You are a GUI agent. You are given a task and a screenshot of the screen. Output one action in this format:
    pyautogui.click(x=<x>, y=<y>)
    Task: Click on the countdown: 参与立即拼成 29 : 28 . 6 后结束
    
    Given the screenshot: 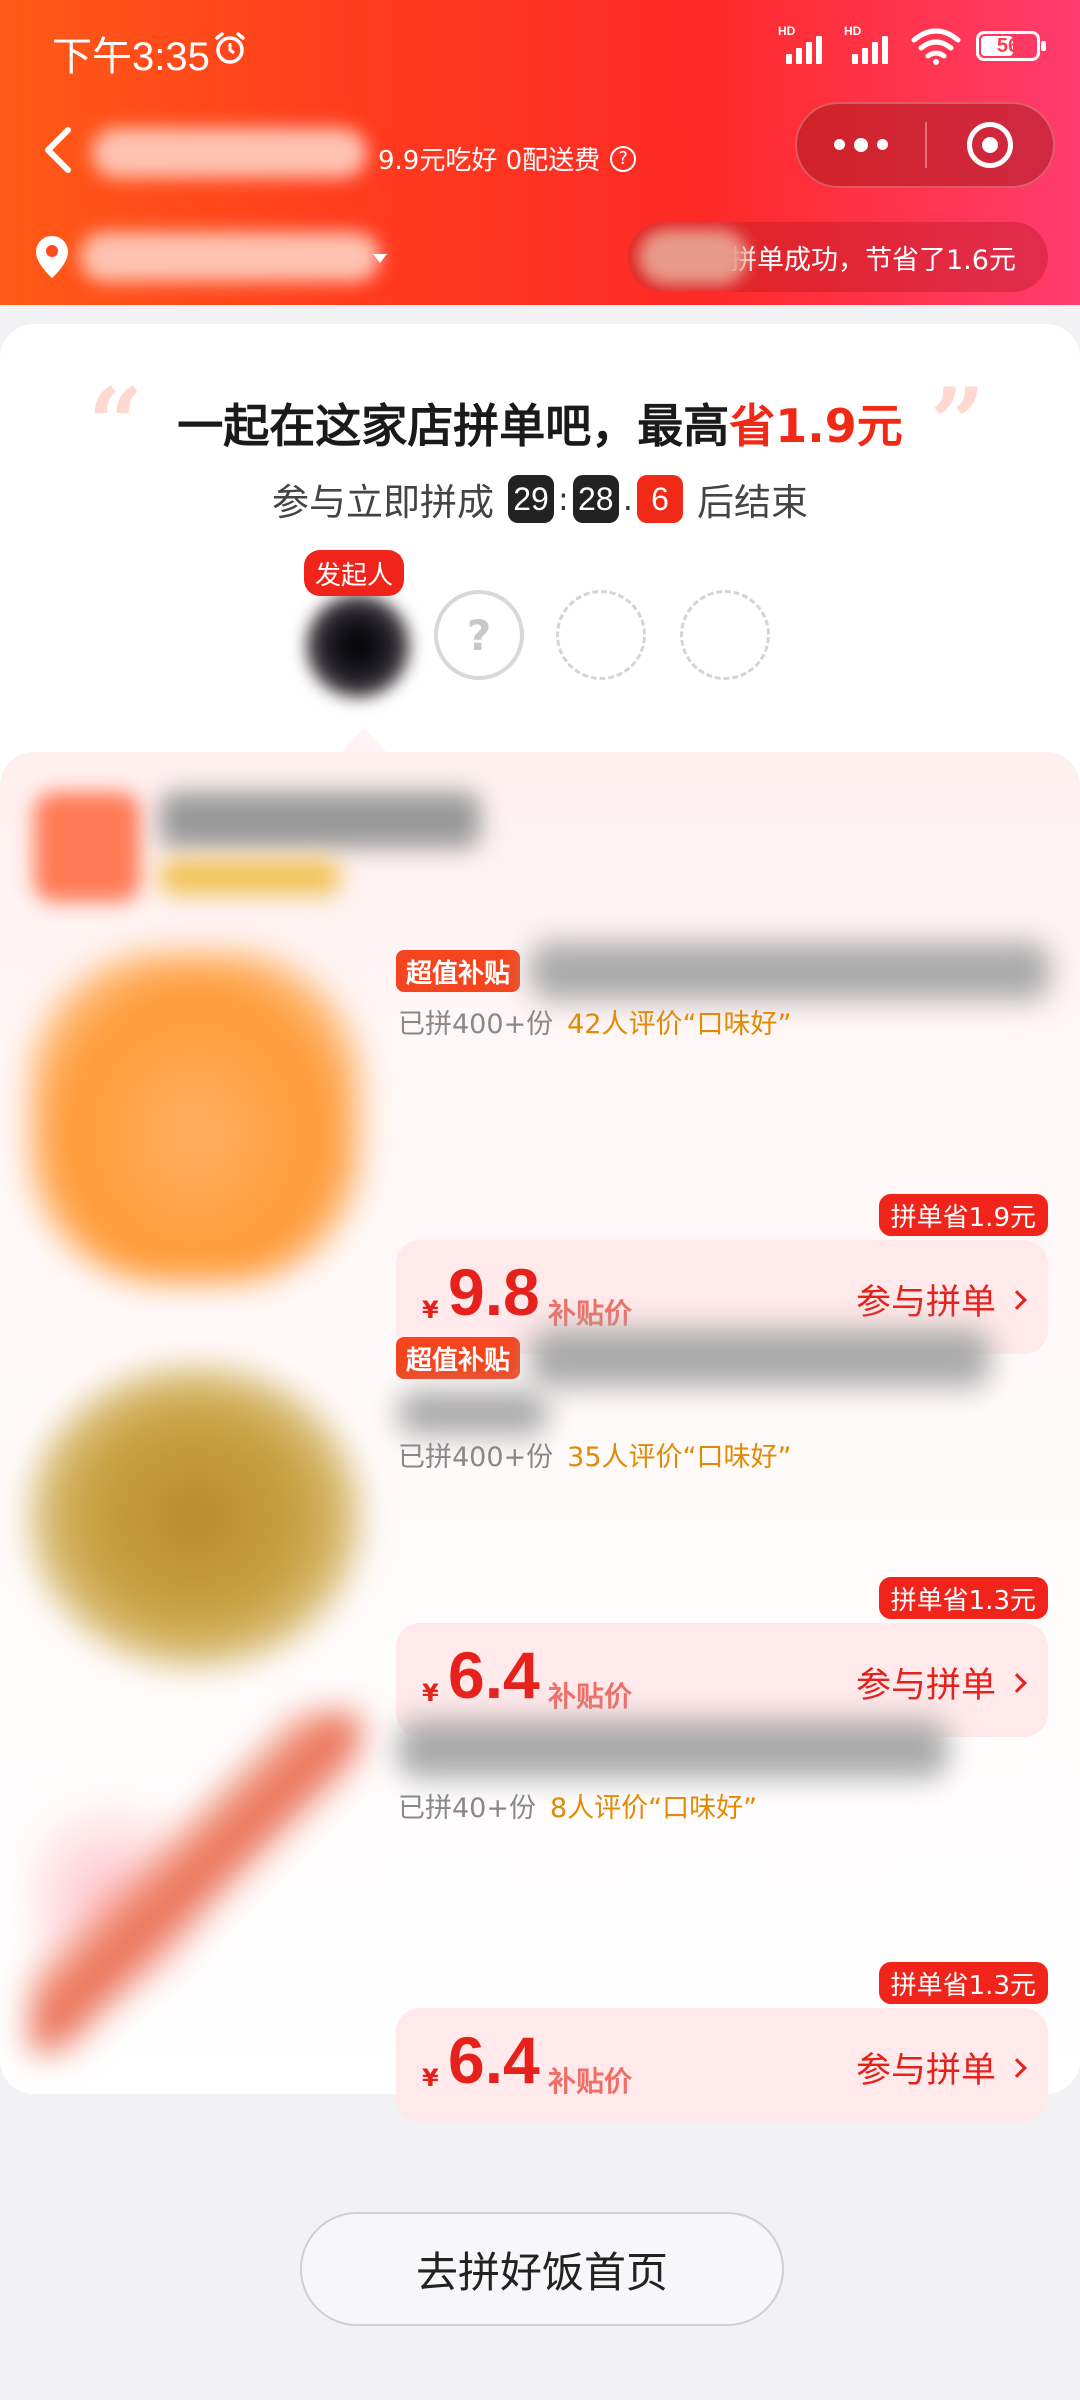 What is the action you would take?
    pyautogui.click(x=540, y=499)
    